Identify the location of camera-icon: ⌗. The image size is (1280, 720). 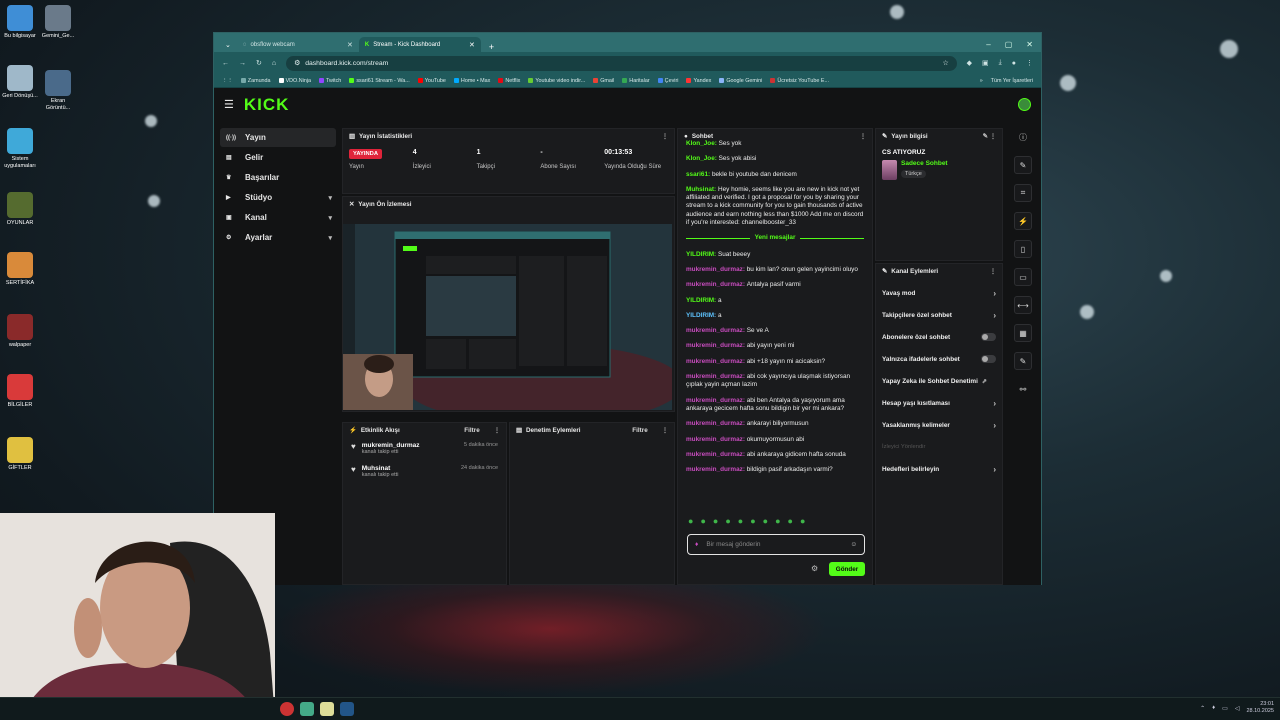
(1023, 193).